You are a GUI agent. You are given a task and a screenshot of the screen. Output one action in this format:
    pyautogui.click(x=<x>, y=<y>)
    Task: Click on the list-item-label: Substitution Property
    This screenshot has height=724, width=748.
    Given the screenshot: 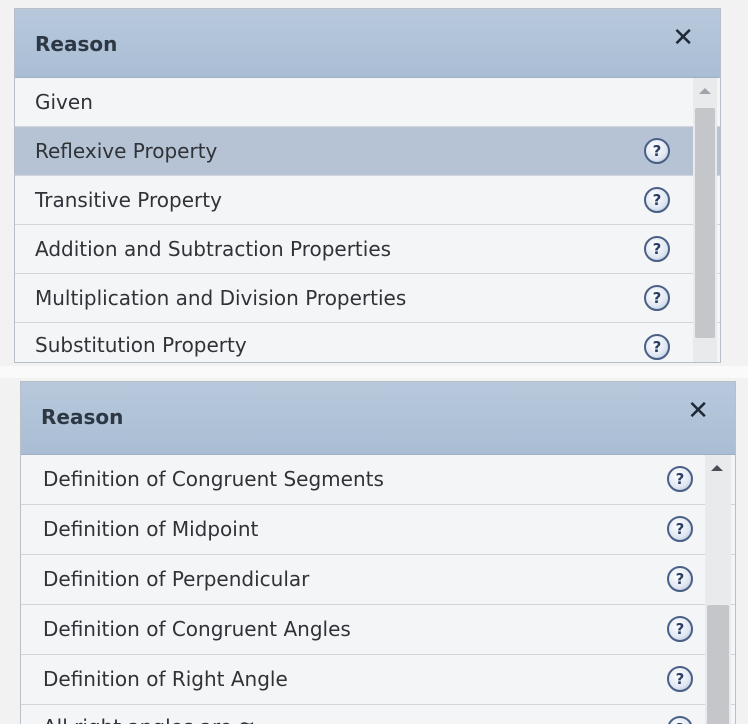 What is the action you would take?
    pyautogui.click(x=141, y=345)
    